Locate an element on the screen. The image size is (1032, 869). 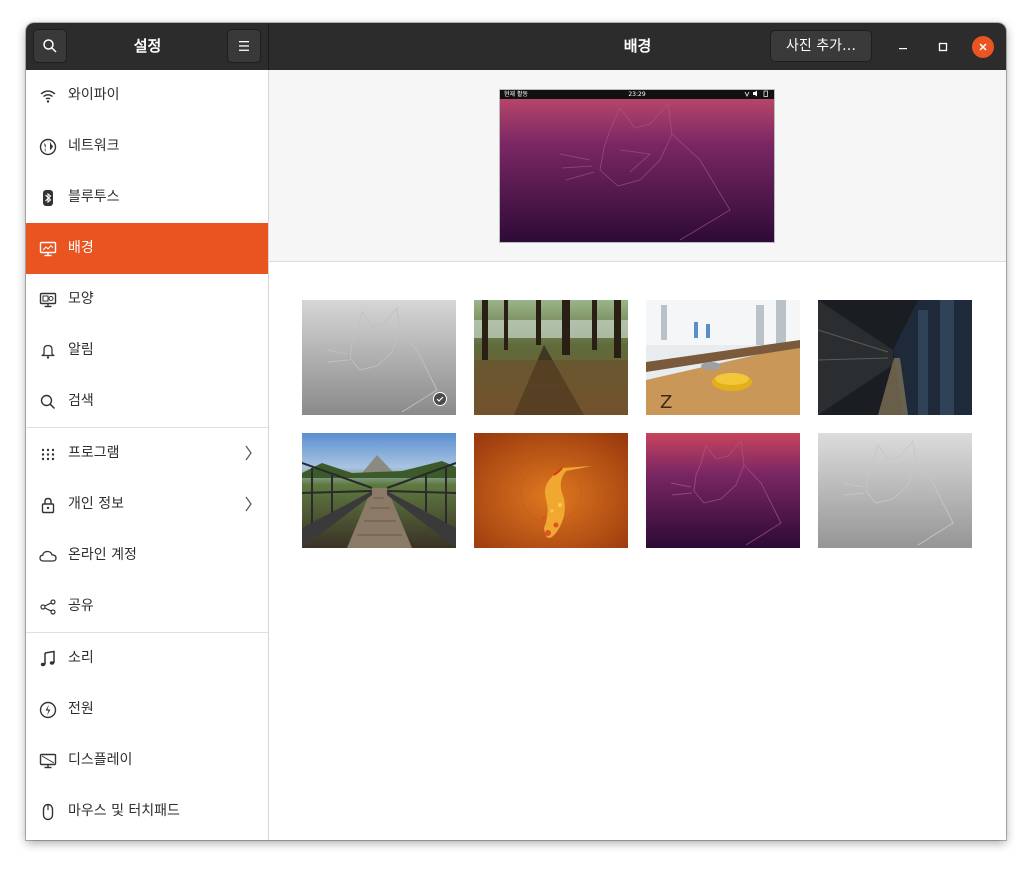
preview-top-bar: 현재 활동 23:29 is located at coordinates (637, 94).